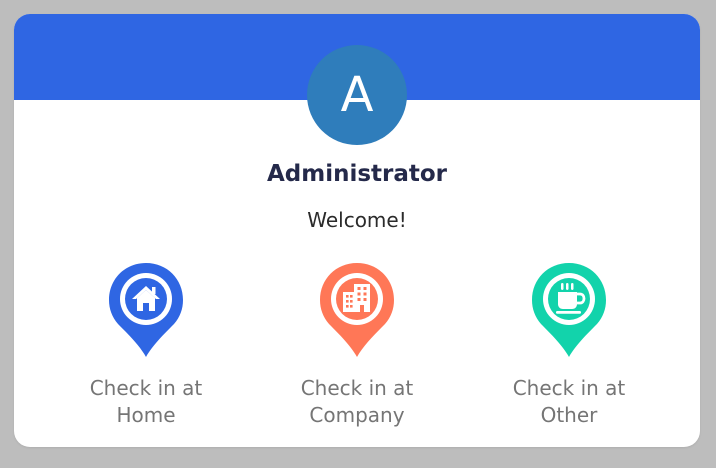 This screenshot has width=716, height=468. What do you see at coordinates (357, 401) in the screenshot?
I see `check-in-company-label: Check in at Company` at bounding box center [357, 401].